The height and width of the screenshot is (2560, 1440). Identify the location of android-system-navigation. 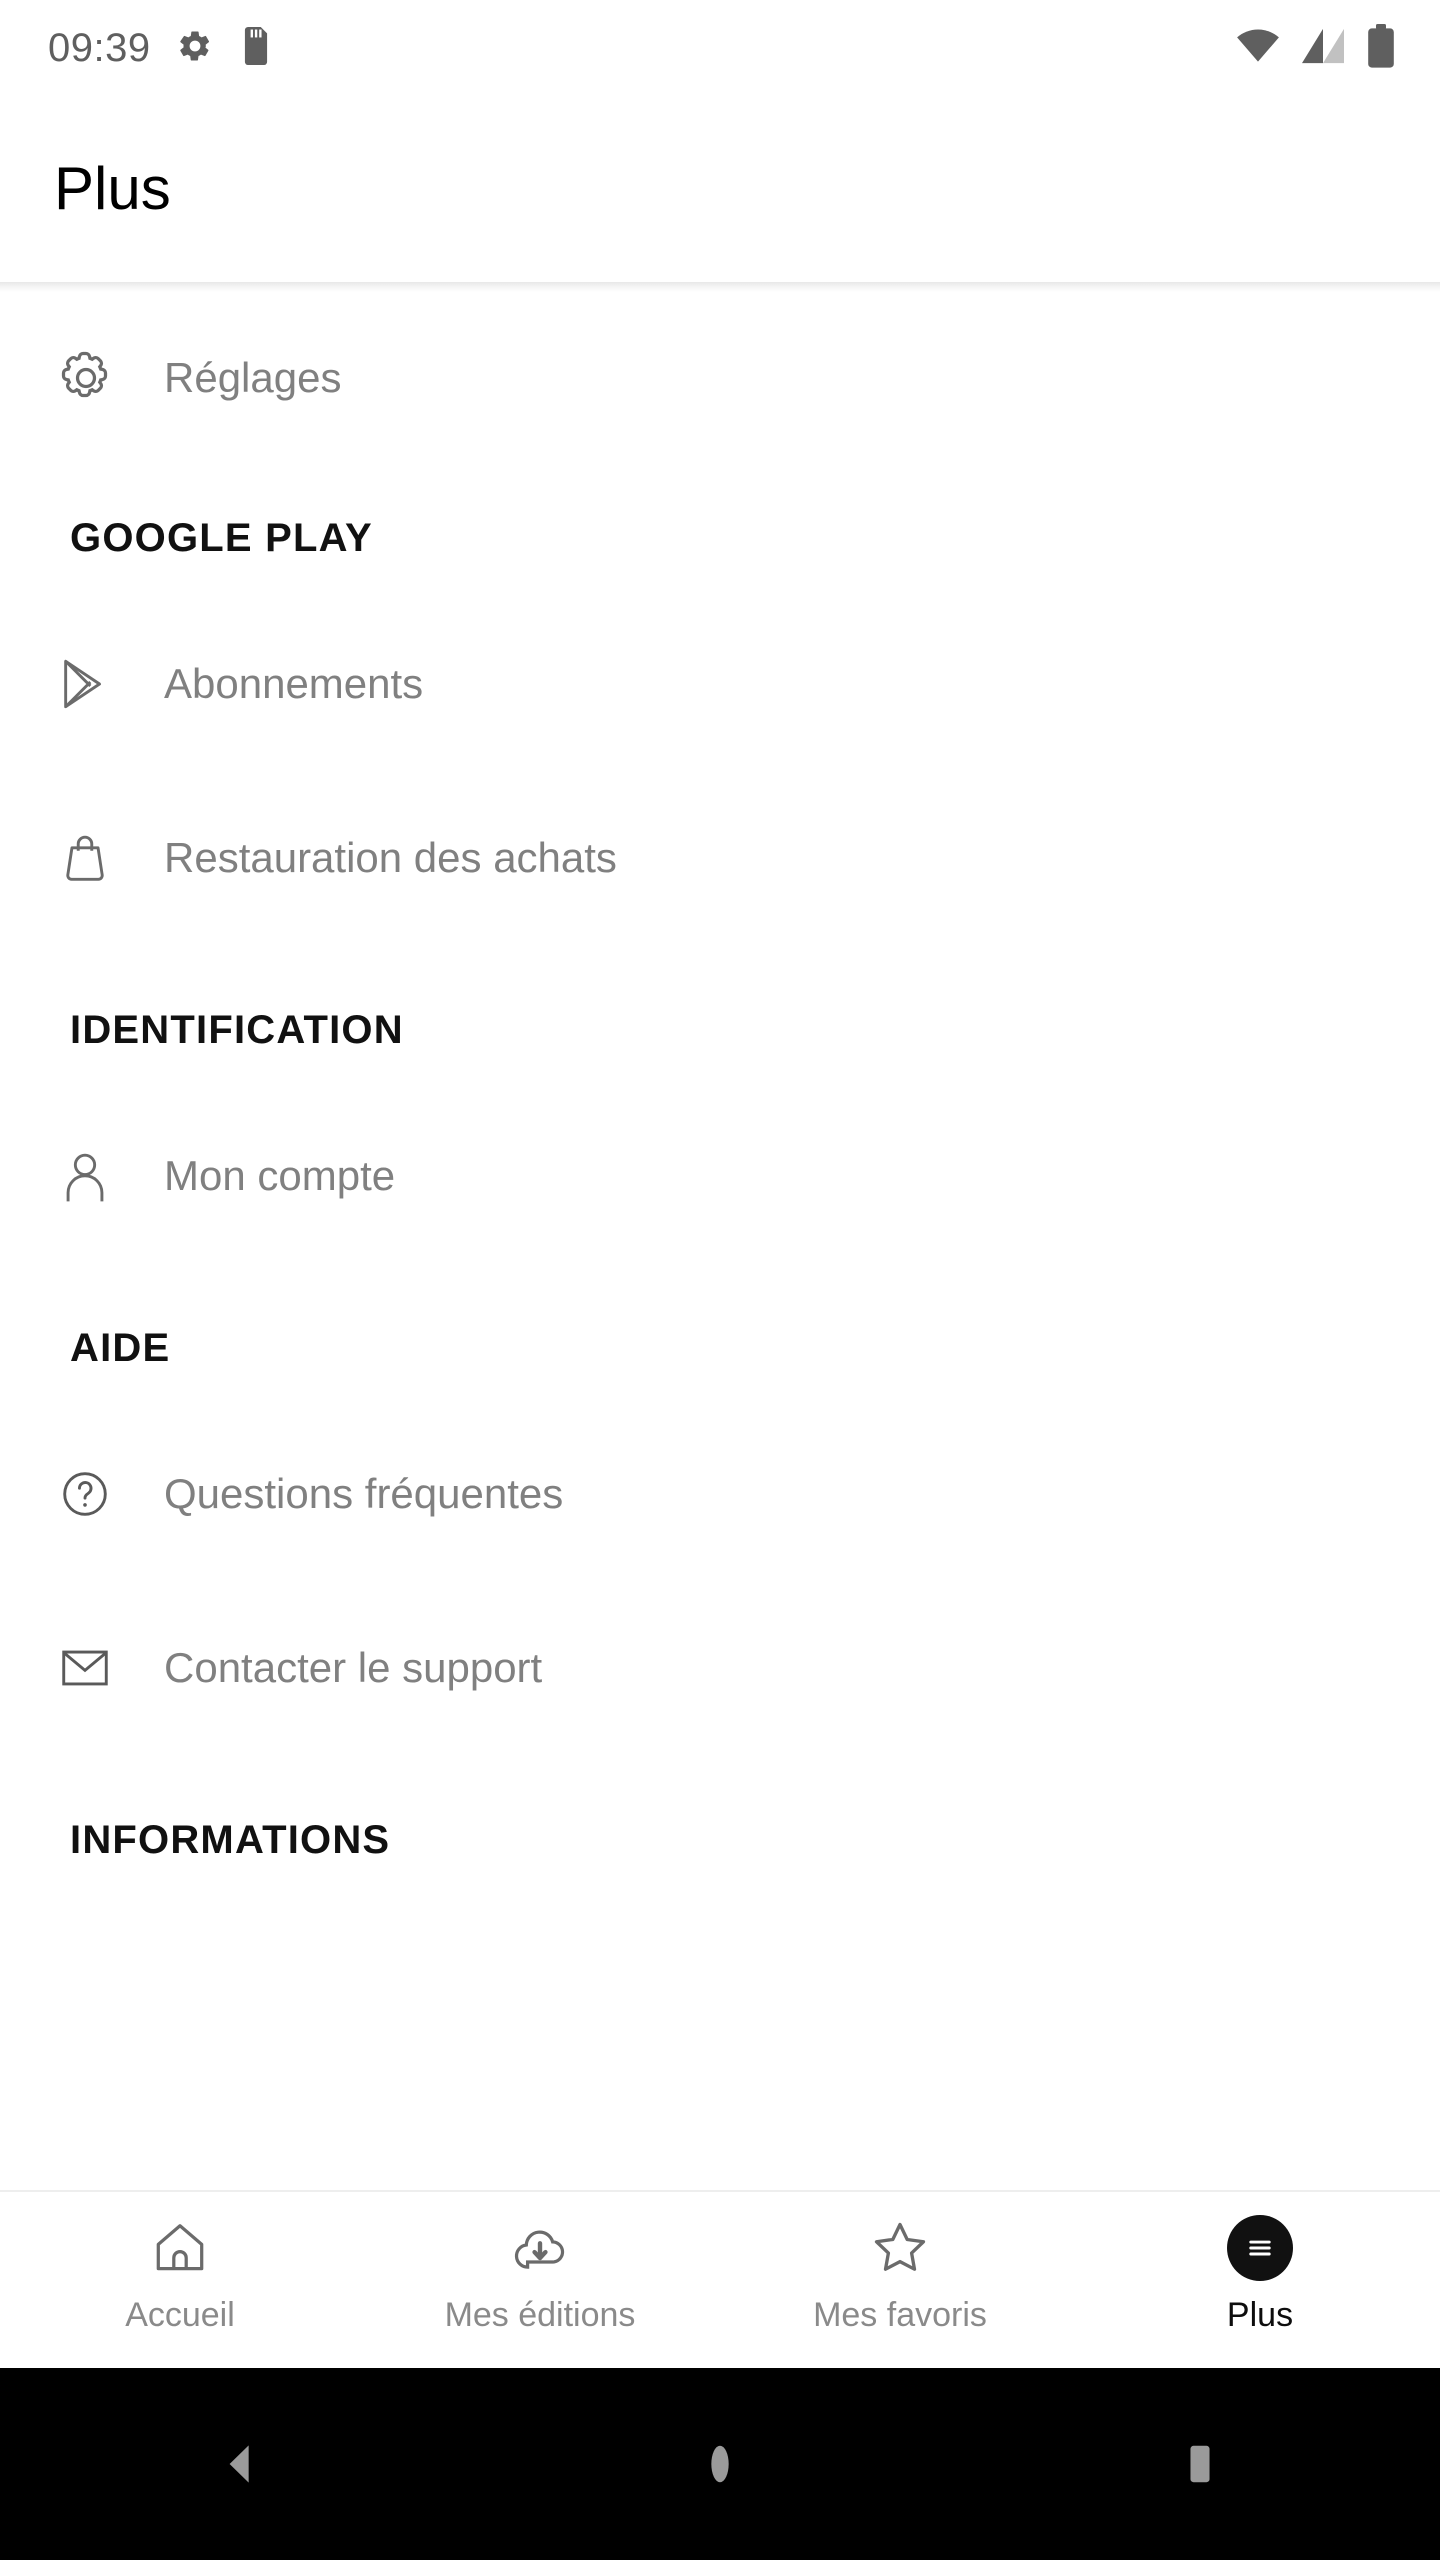
(720, 2464).